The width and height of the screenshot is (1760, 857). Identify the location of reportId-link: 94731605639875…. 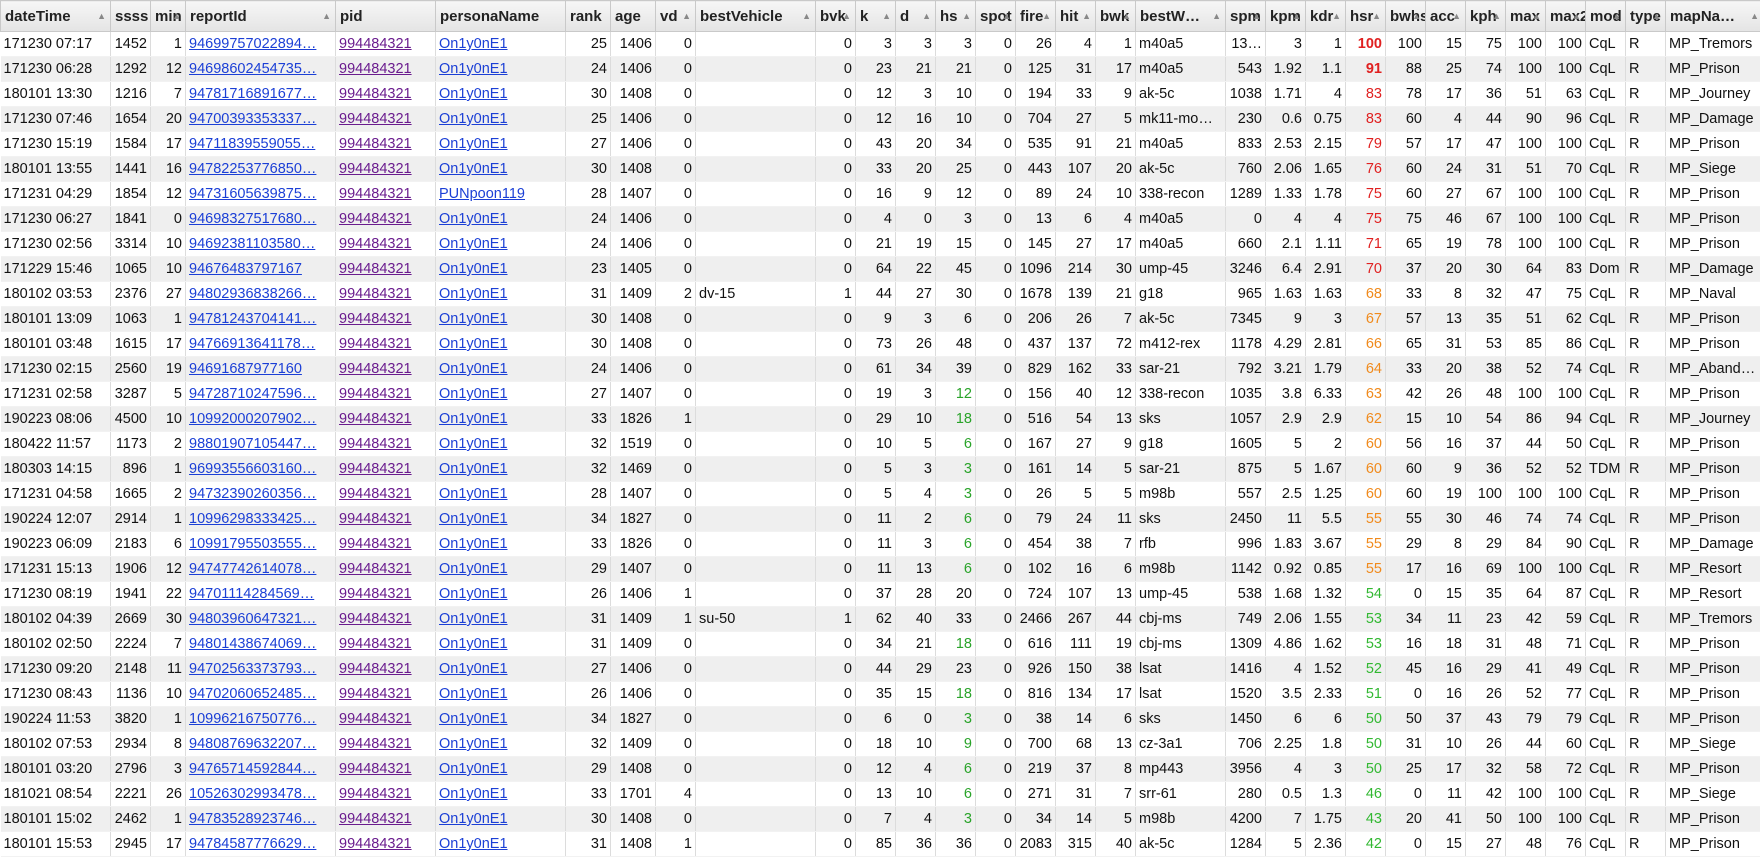
(252, 194).